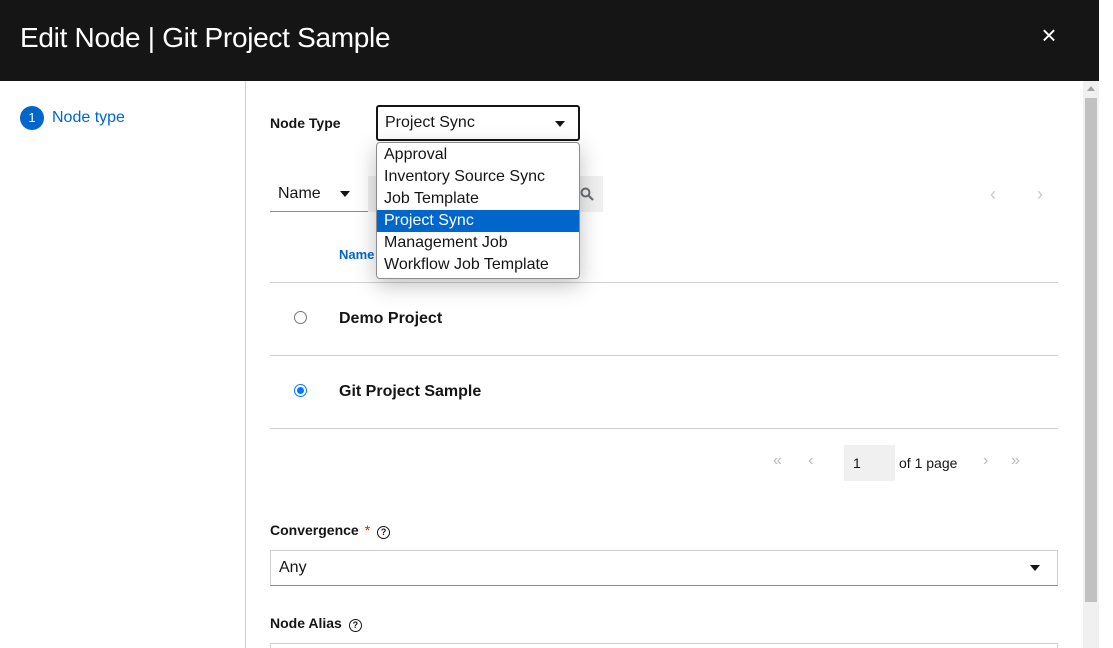 This screenshot has width=1113, height=648. What do you see at coordinates (777, 461) in the screenshot?
I see `first-page-icon: «` at bounding box center [777, 461].